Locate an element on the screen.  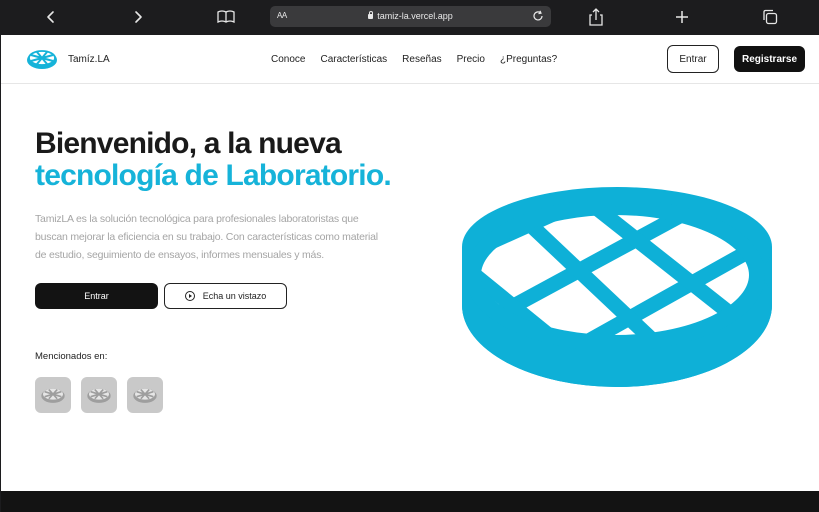
bookmarks-icon is located at coordinates (226, 17).